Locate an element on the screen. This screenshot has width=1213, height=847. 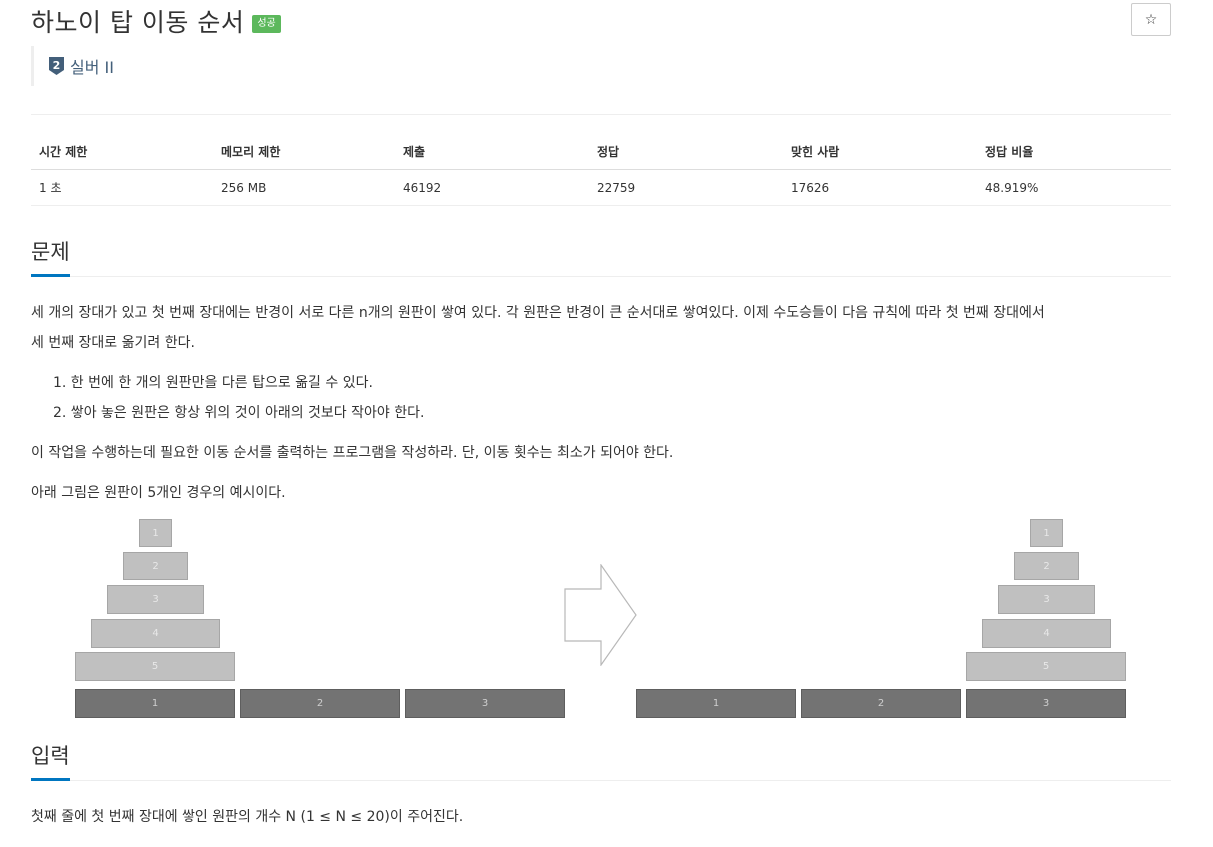
description-line-2: 세 번째 장대로 옮기려 한다. is located at coordinates (113, 343).